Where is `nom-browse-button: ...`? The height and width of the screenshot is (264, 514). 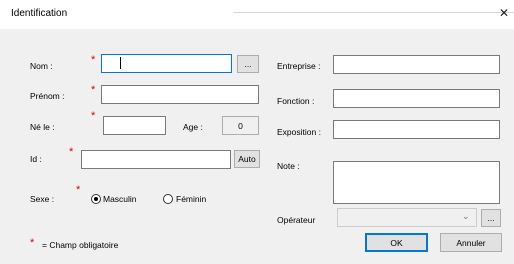
nom-browse-button: ... is located at coordinates (248, 64).